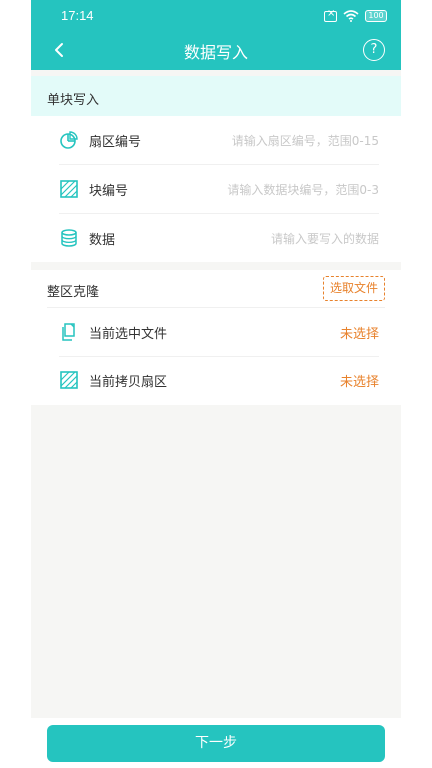  Describe the element at coordinates (330, 15) in the screenshot. I see `sim-card-icon` at that location.